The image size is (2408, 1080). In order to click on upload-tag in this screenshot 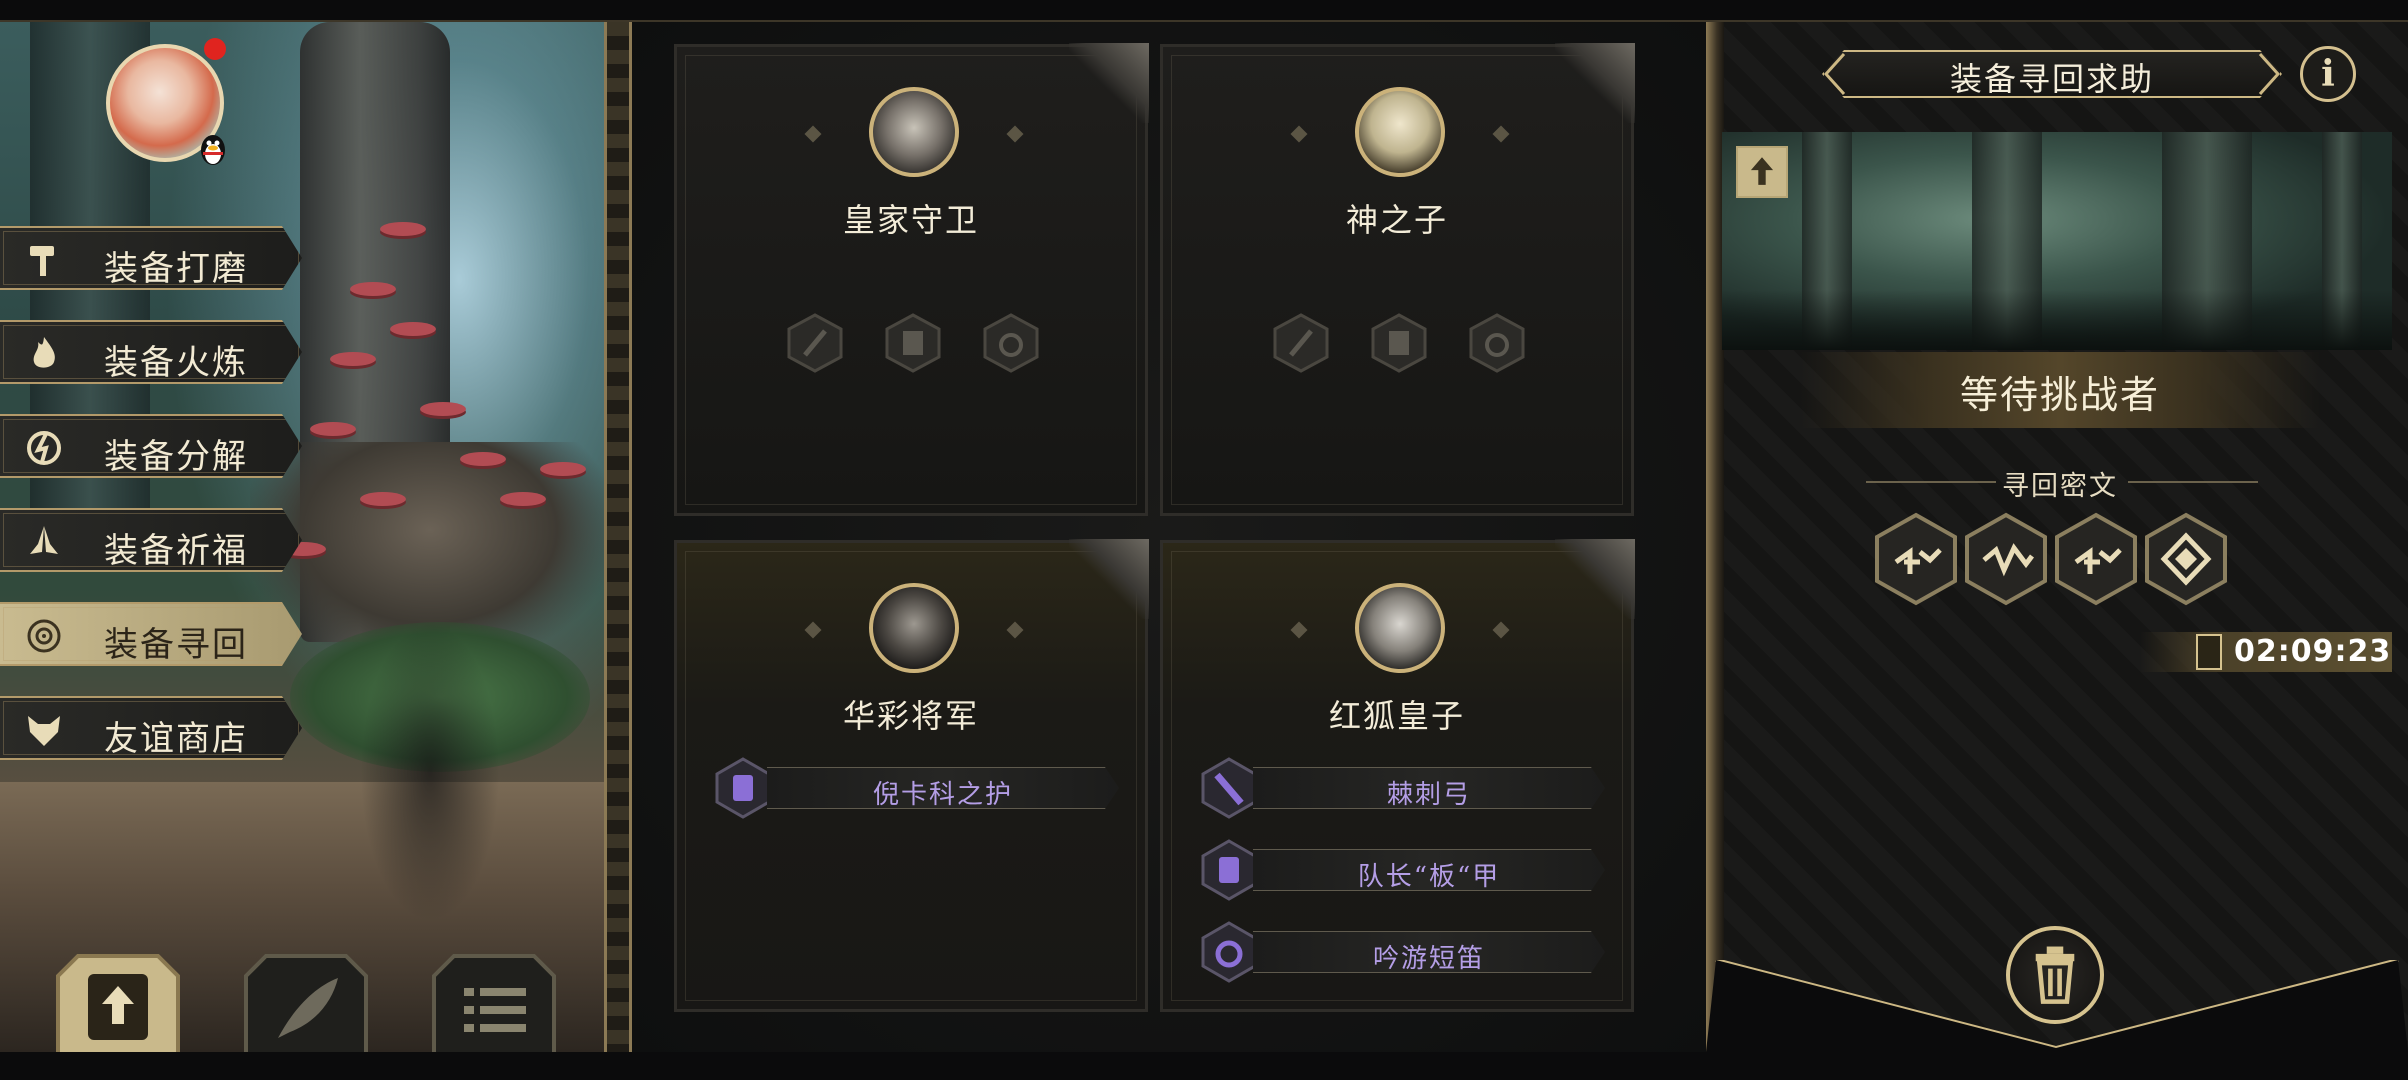, I will do `click(1762, 172)`.